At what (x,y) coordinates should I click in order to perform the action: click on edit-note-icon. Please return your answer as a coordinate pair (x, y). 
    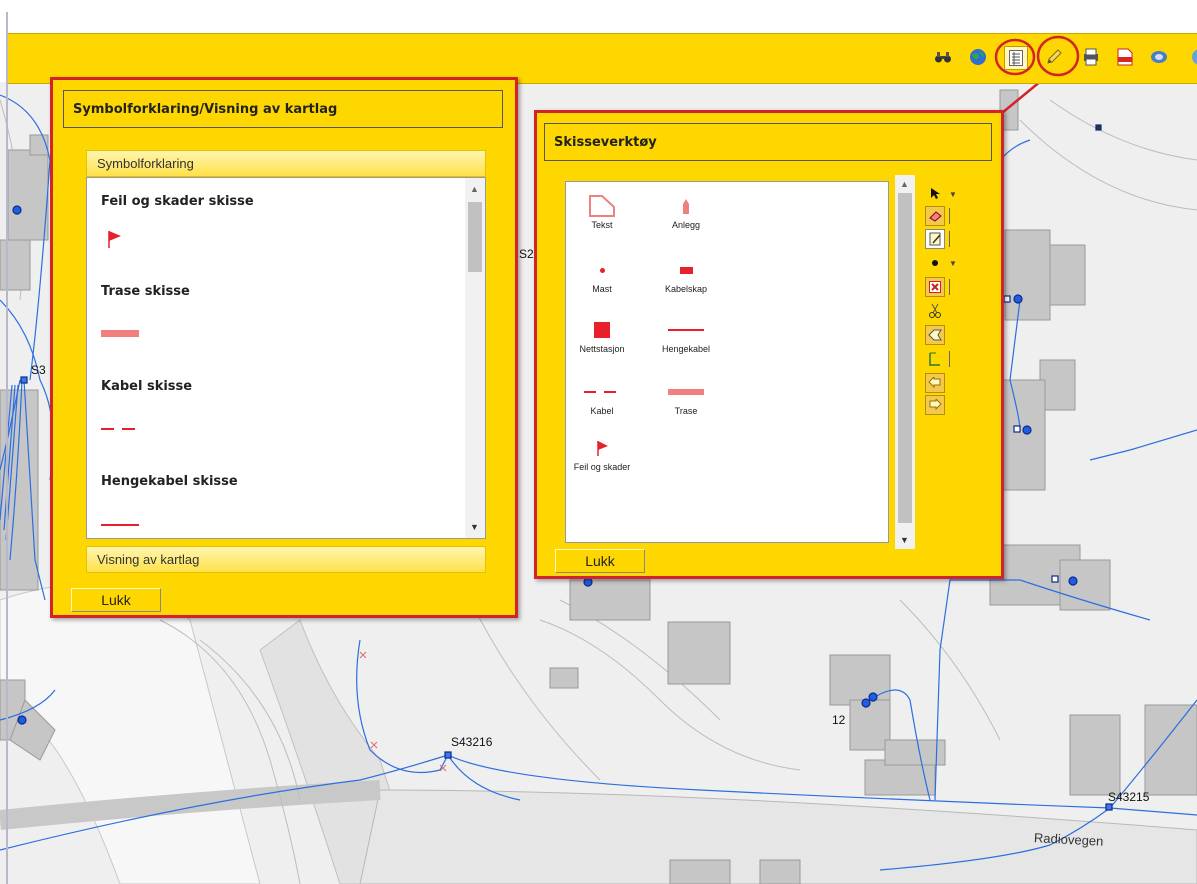
    Looking at the image, I should click on (935, 239).